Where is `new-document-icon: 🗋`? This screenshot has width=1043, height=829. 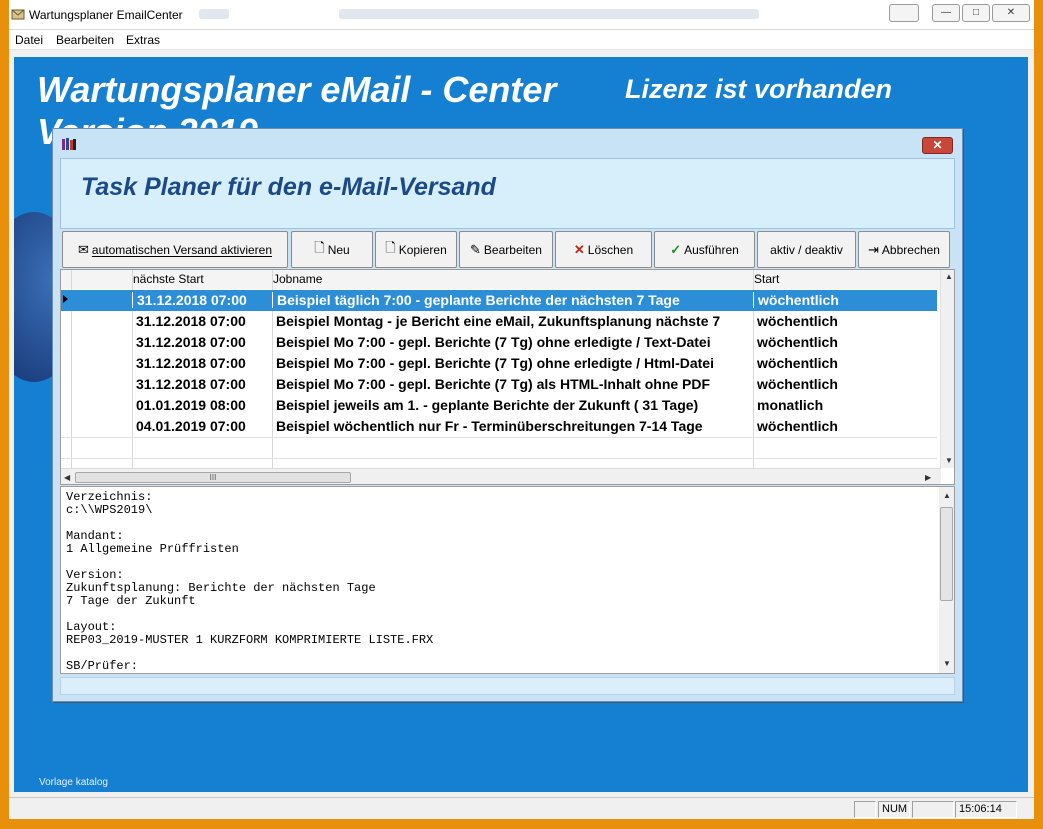 new-document-icon: 🗋 is located at coordinates (319, 247).